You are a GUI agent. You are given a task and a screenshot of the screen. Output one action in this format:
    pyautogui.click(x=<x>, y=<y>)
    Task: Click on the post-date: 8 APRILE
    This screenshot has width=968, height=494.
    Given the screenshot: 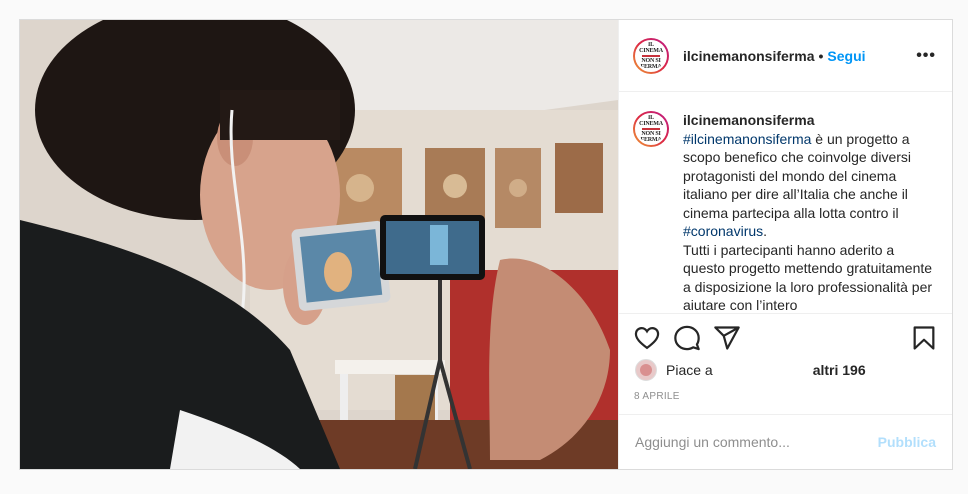 What is the action you would take?
    pyautogui.click(x=657, y=396)
    